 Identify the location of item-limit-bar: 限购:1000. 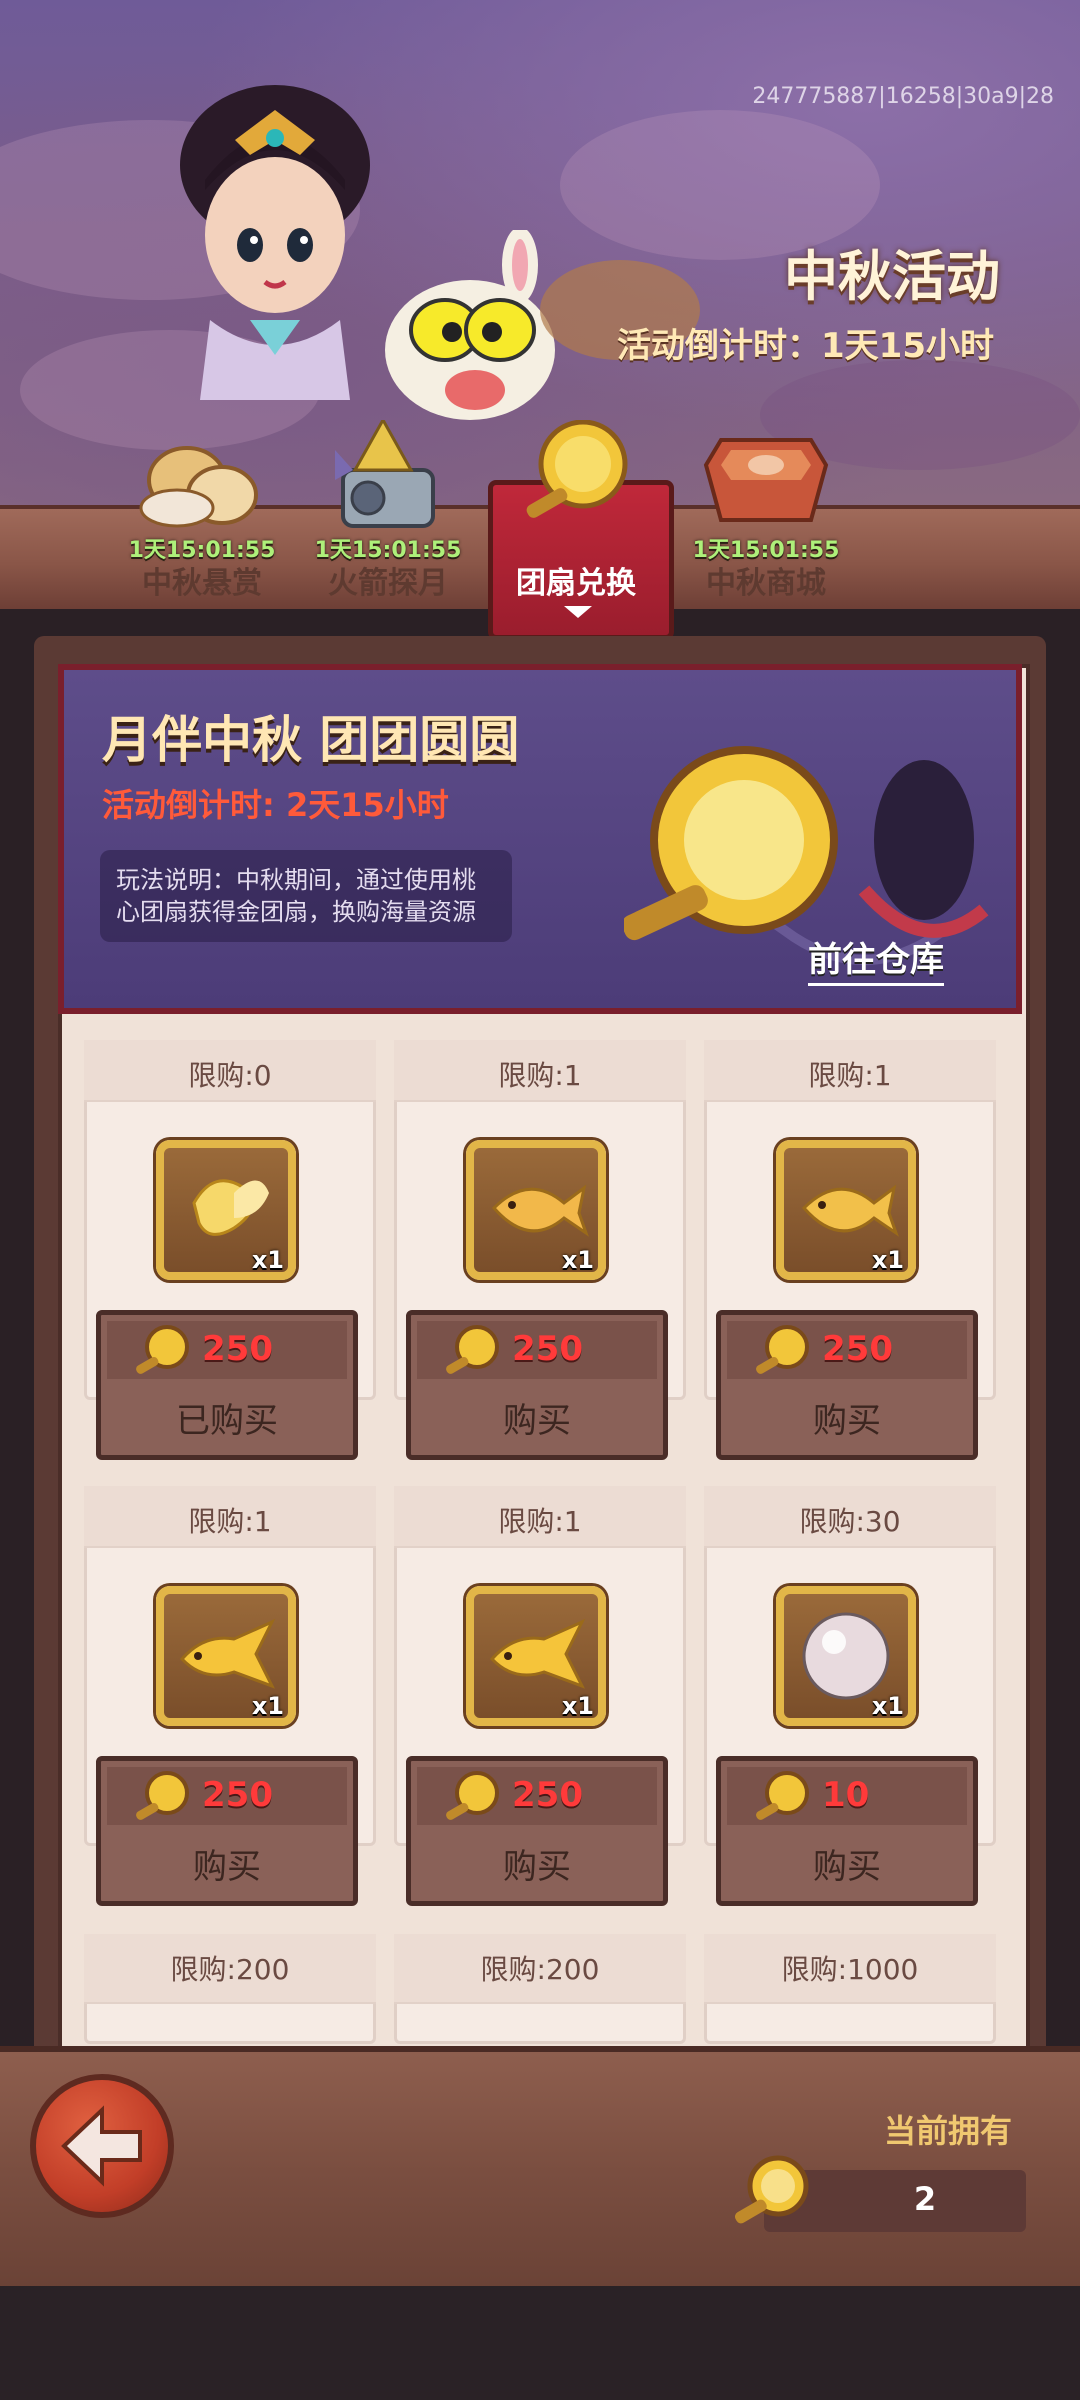
(850, 1969).